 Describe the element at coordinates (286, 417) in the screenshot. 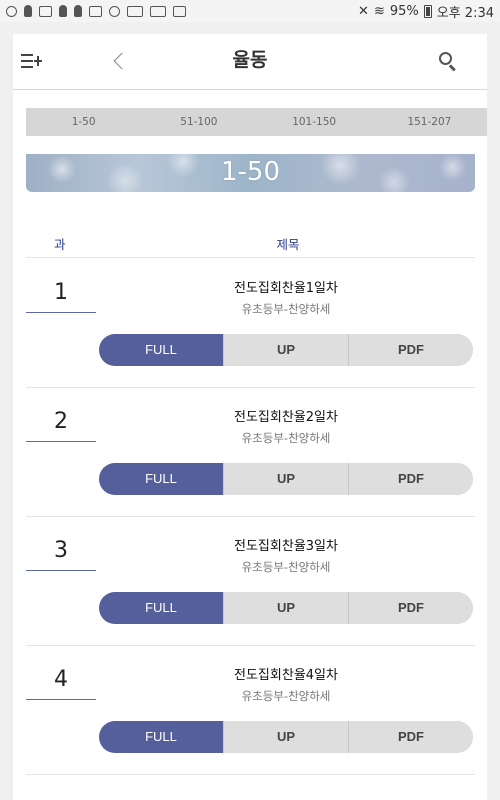

I see `lesson-title: 전도집회찬율2일차` at that location.